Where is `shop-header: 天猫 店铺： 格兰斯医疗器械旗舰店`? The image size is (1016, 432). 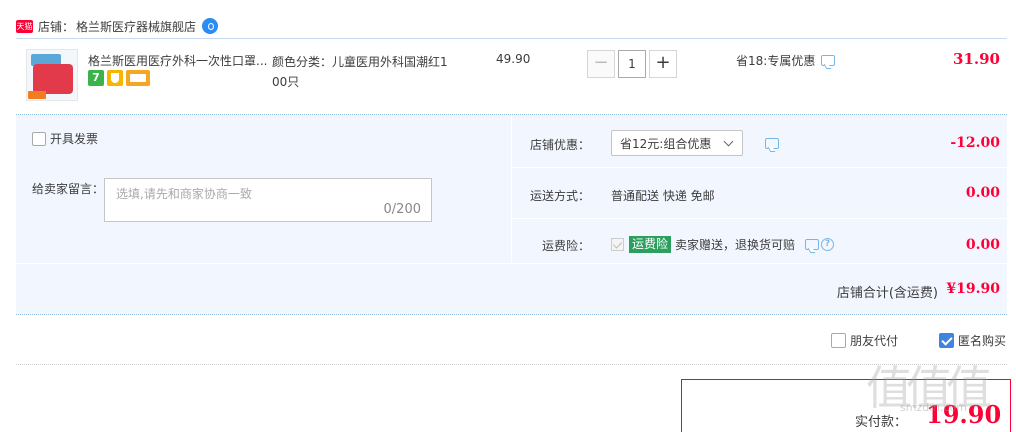 shop-header: 天猫 店铺： 格兰斯医疗器械旗舰店 is located at coordinates (117, 26).